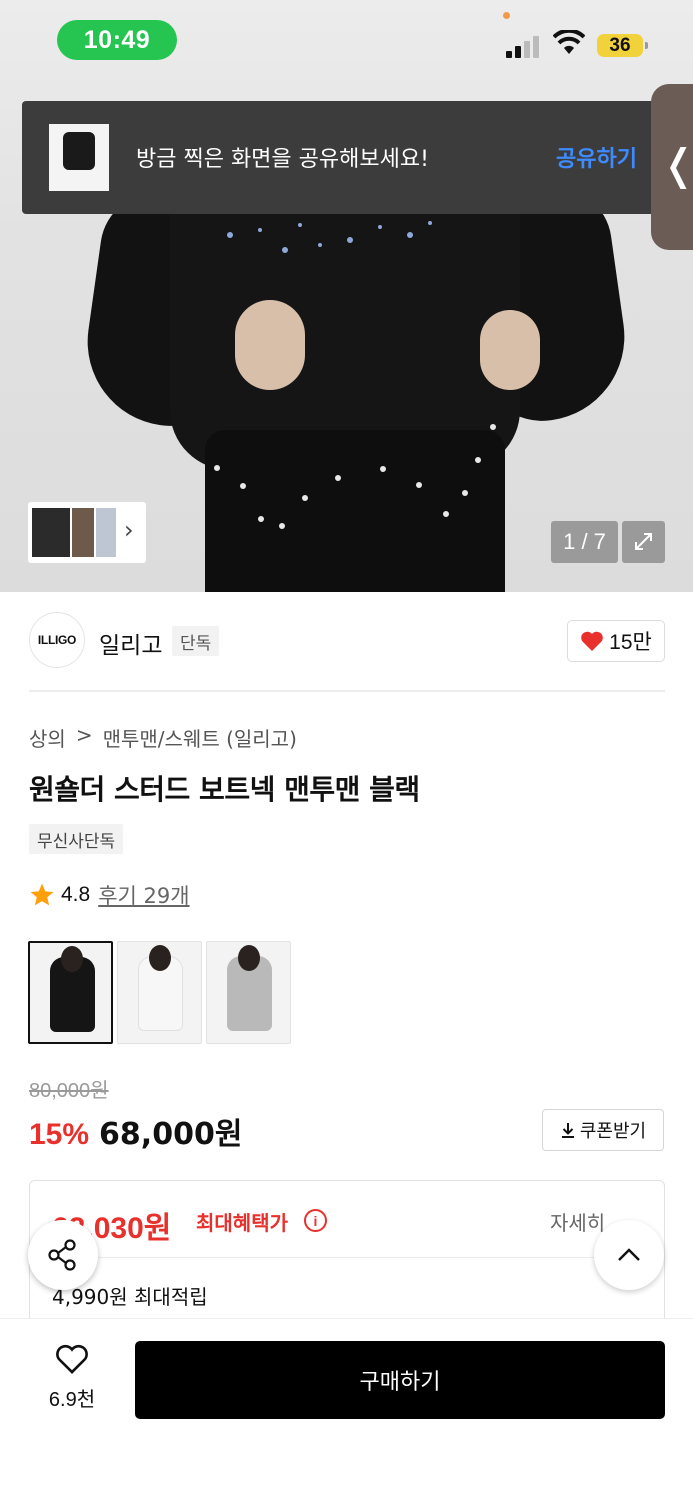  I want to click on screenshot-thumbnail, so click(79, 157).